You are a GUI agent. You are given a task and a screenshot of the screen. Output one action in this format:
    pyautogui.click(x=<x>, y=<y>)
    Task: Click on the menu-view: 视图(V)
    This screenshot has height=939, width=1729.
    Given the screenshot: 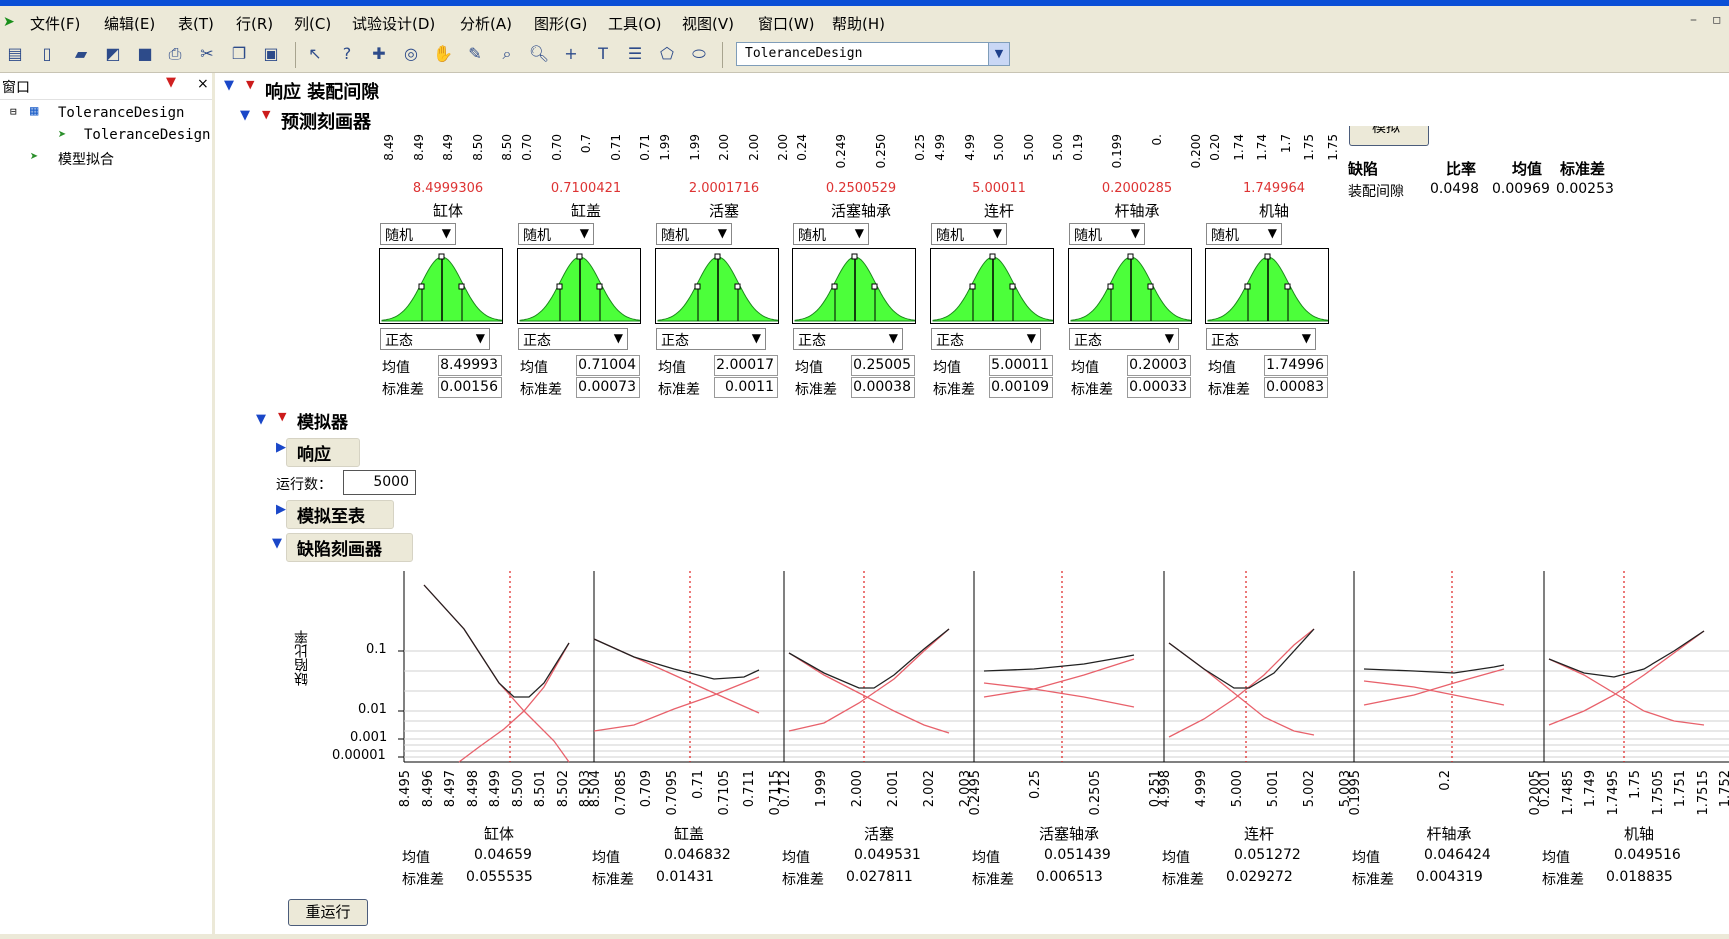 What is the action you would take?
    pyautogui.click(x=708, y=23)
    